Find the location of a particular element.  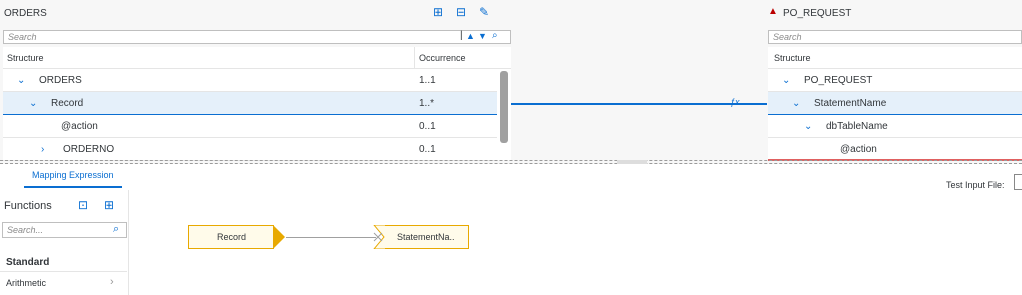

source-row: › ORDERNO 0..1 is located at coordinates (250, 149).